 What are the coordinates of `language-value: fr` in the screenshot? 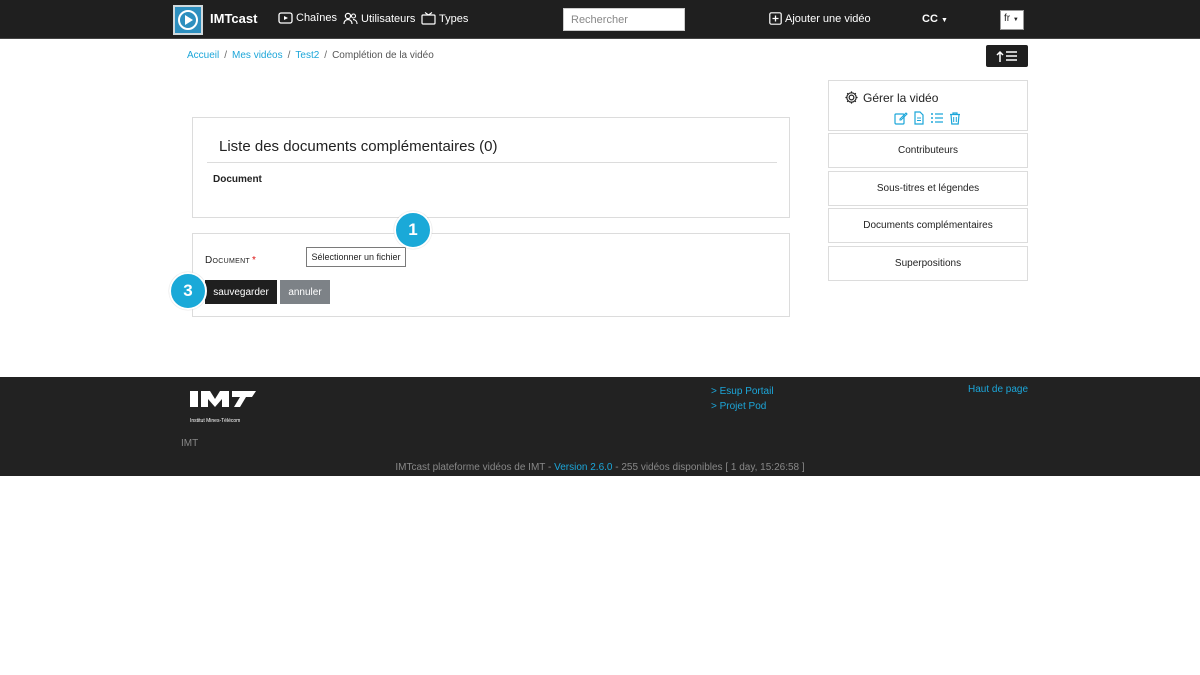 It's located at (1007, 18).